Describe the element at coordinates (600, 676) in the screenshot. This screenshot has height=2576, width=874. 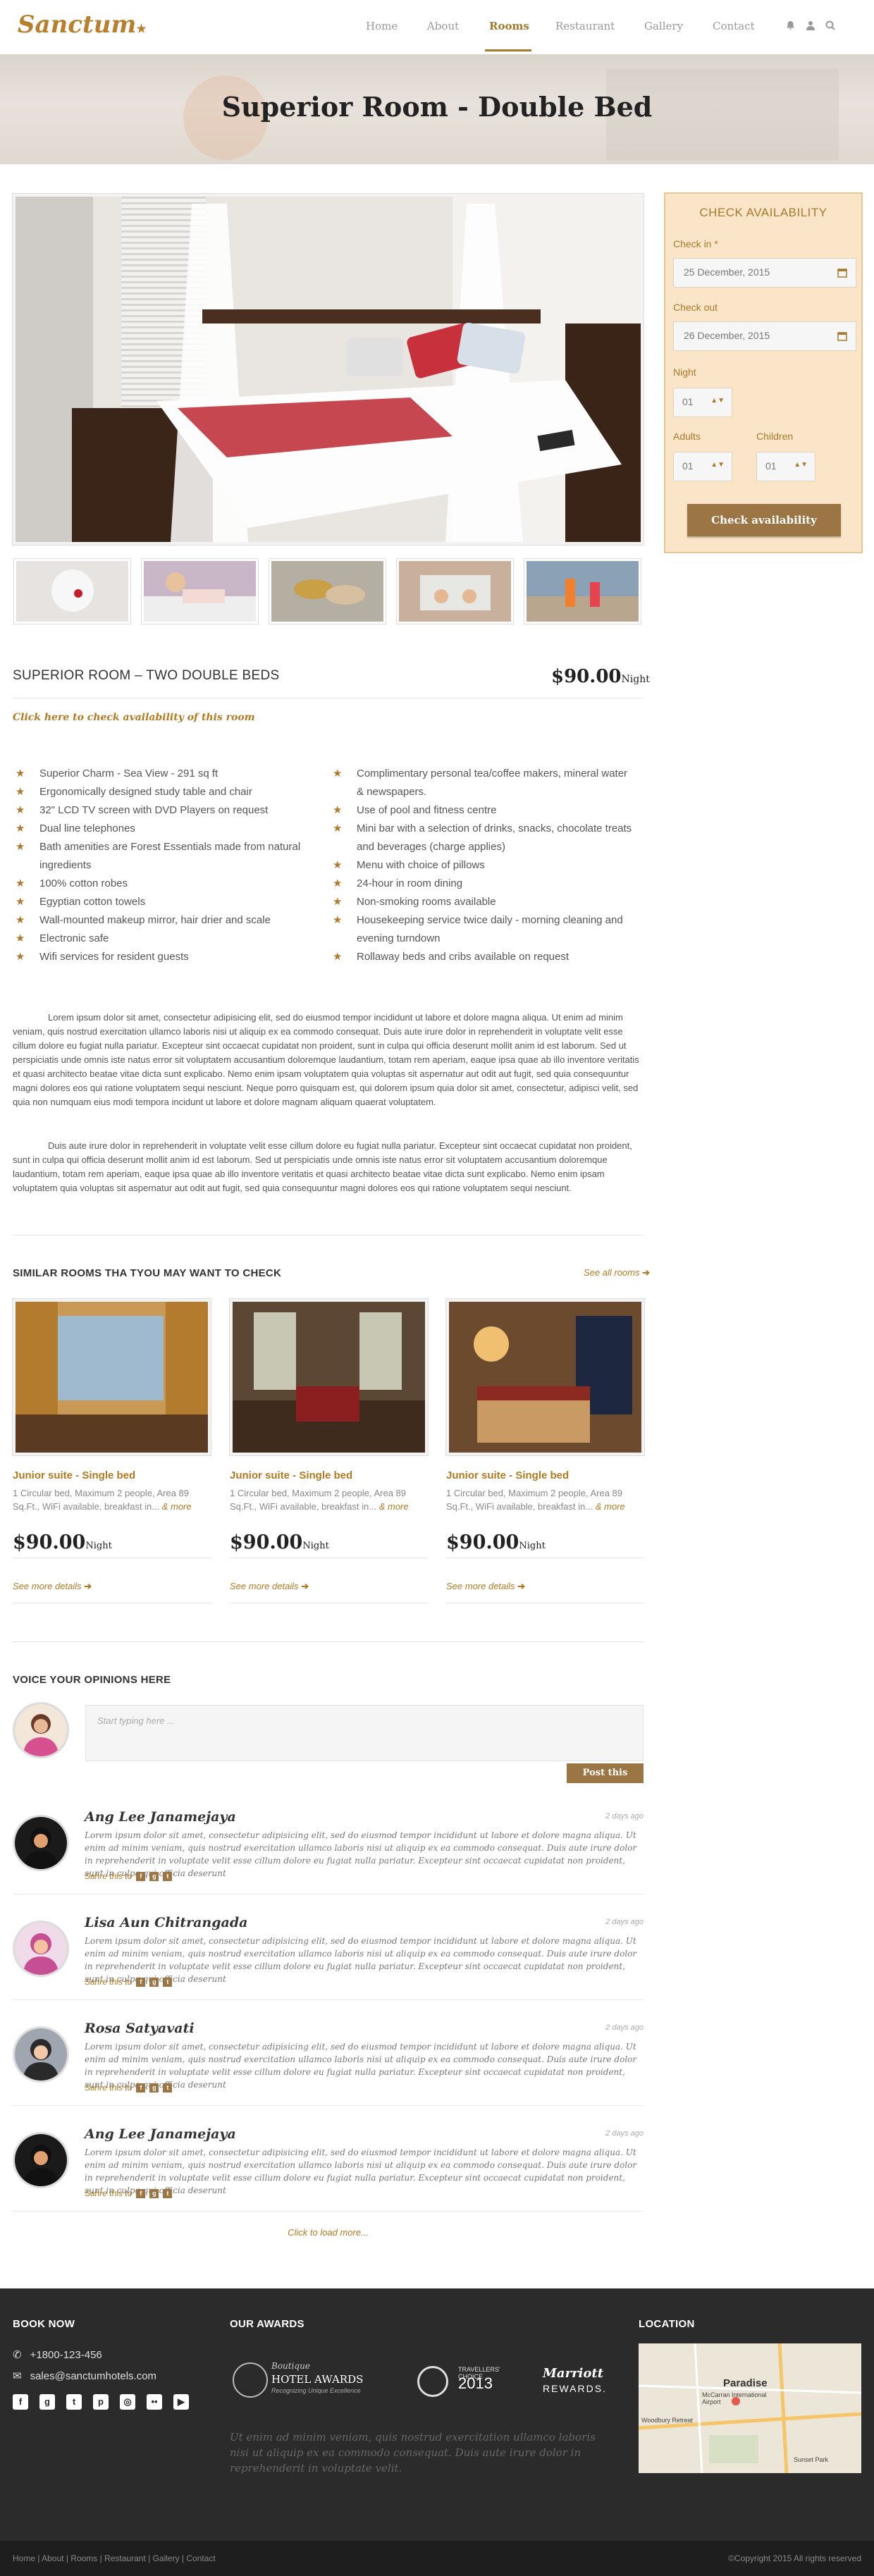
I see `room-price: $90.00Night` at that location.